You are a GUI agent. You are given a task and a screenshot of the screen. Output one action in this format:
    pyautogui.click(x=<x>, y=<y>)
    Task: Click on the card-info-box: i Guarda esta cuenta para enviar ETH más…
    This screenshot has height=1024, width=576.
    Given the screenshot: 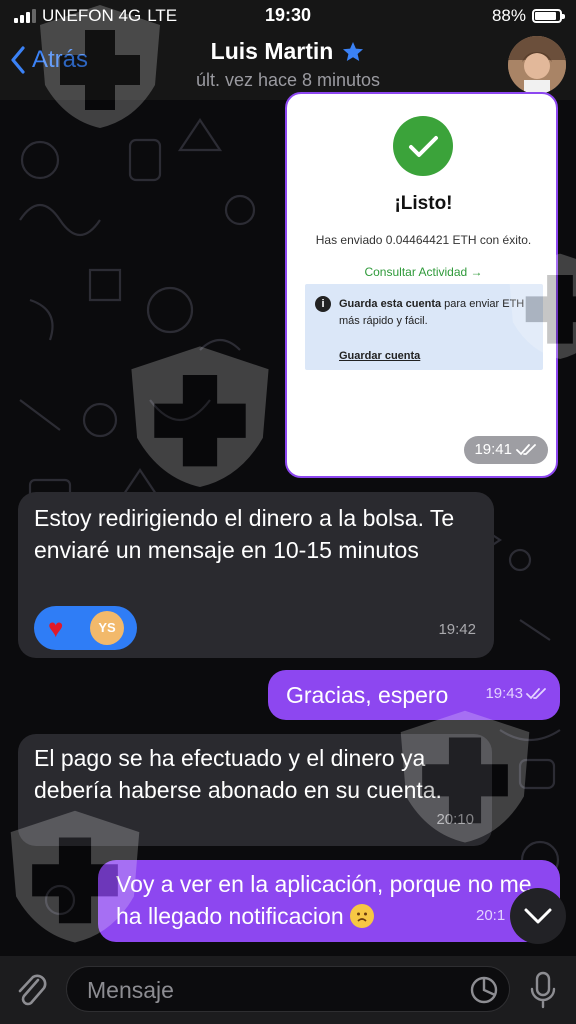 What is the action you would take?
    pyautogui.click(x=424, y=327)
    